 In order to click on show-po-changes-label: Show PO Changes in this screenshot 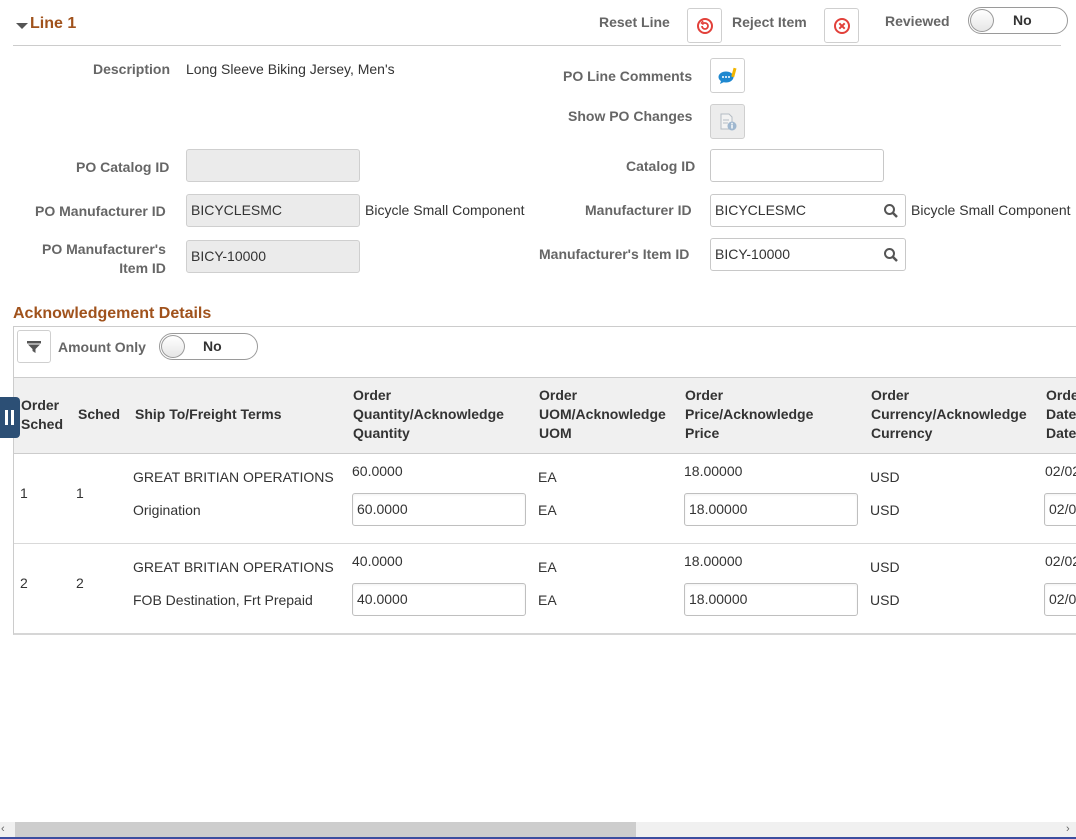, I will do `click(630, 116)`.